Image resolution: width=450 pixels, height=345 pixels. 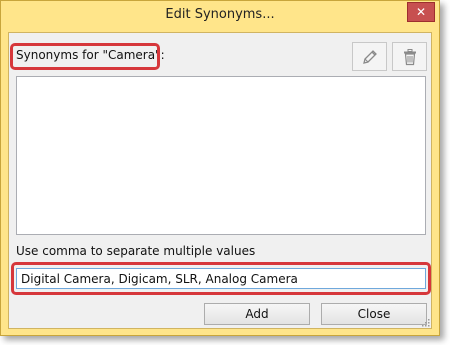 What do you see at coordinates (136, 251) in the screenshot?
I see `separator-hint: Use comma to separate multiple values` at bounding box center [136, 251].